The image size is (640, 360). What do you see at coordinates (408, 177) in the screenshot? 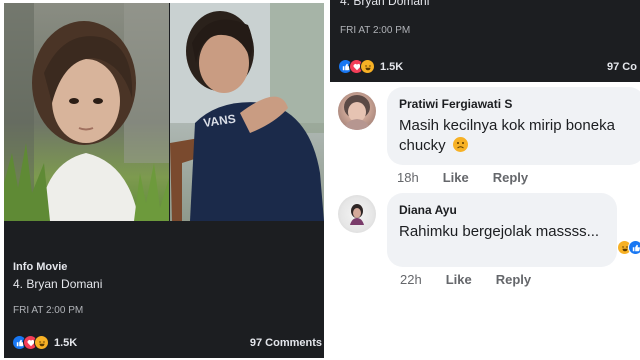
I see `comment-time: 18h` at bounding box center [408, 177].